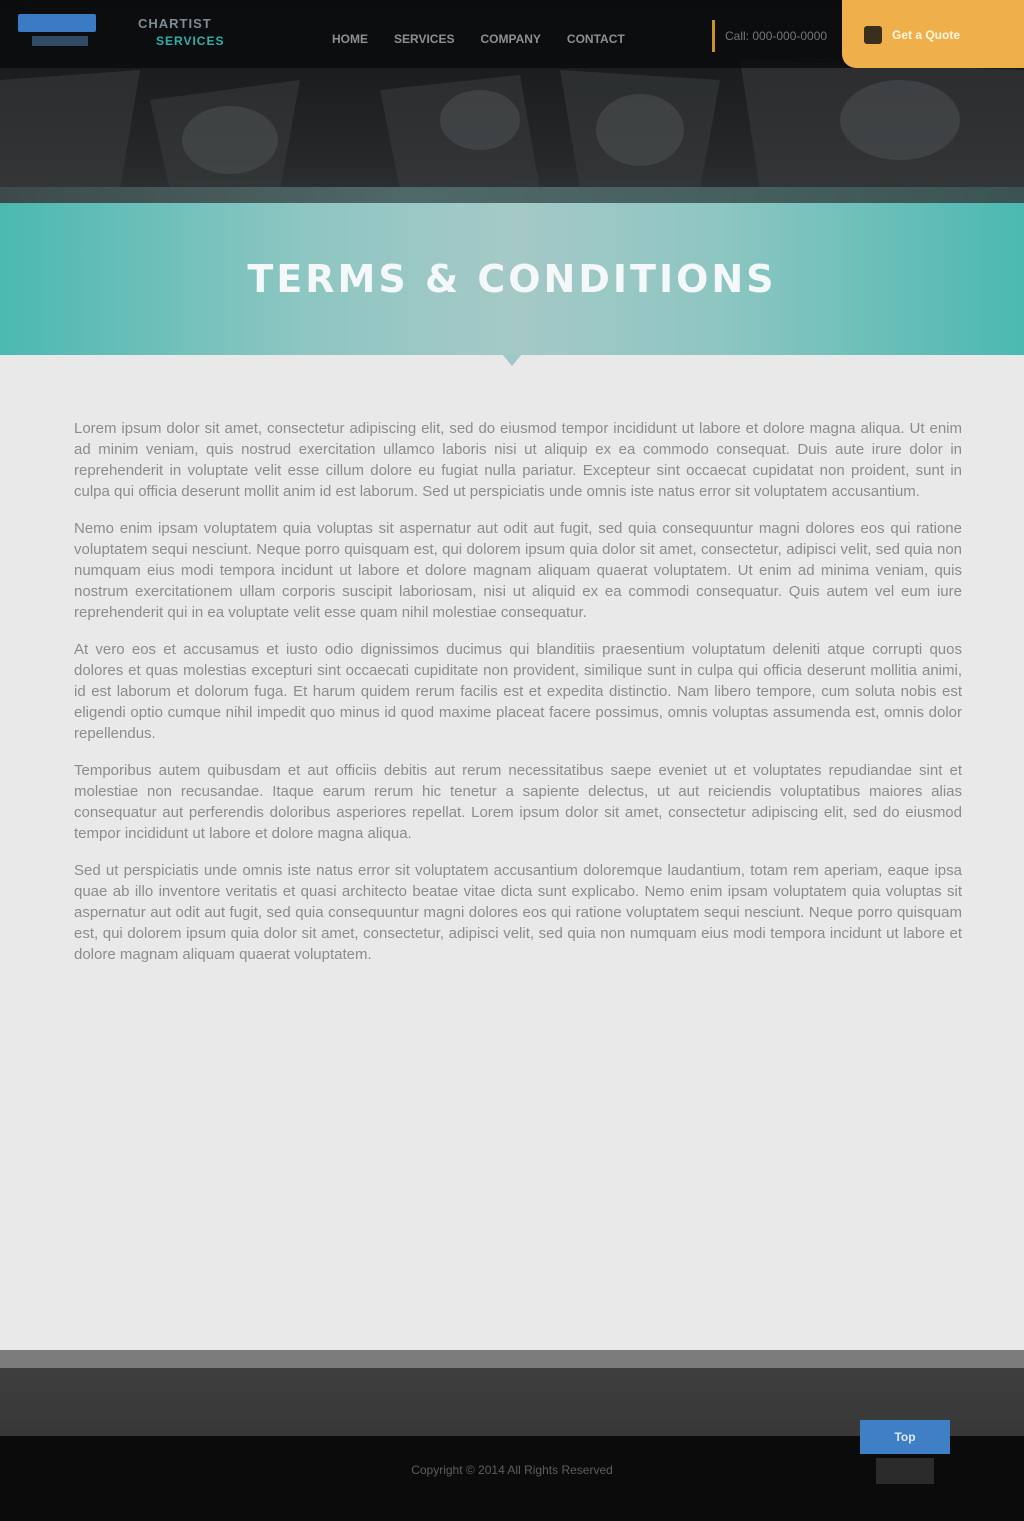 Image resolution: width=1024 pixels, height=1521 pixels. I want to click on nav-item-home: Home, so click(350, 39).